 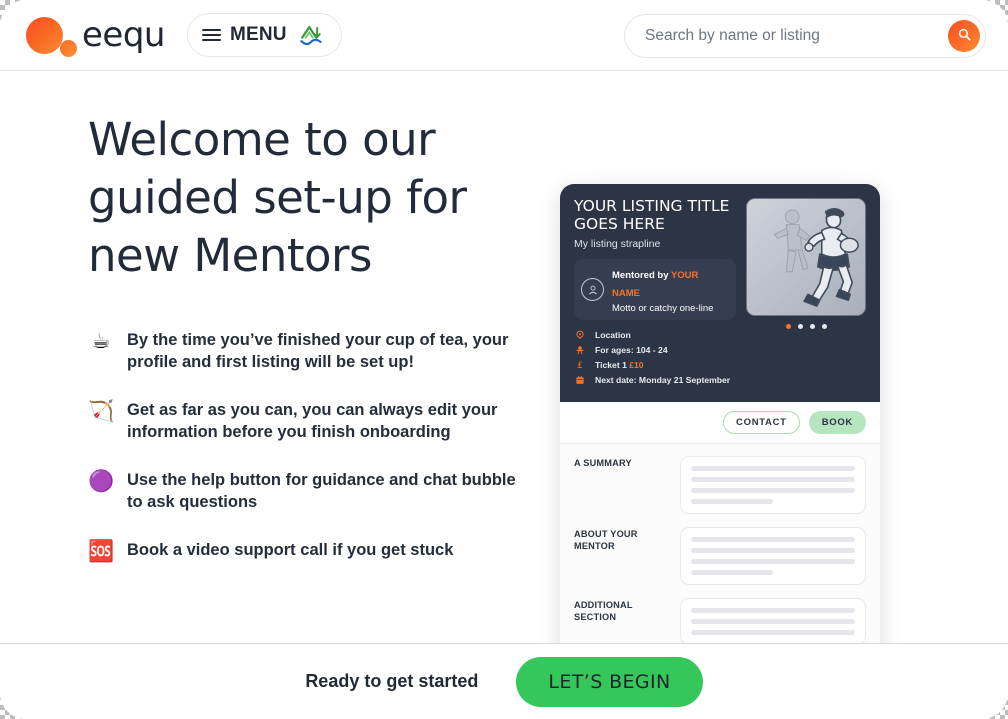 What do you see at coordinates (617, 244) in the screenshot?
I see `listing-strapline: My listing strapline` at bounding box center [617, 244].